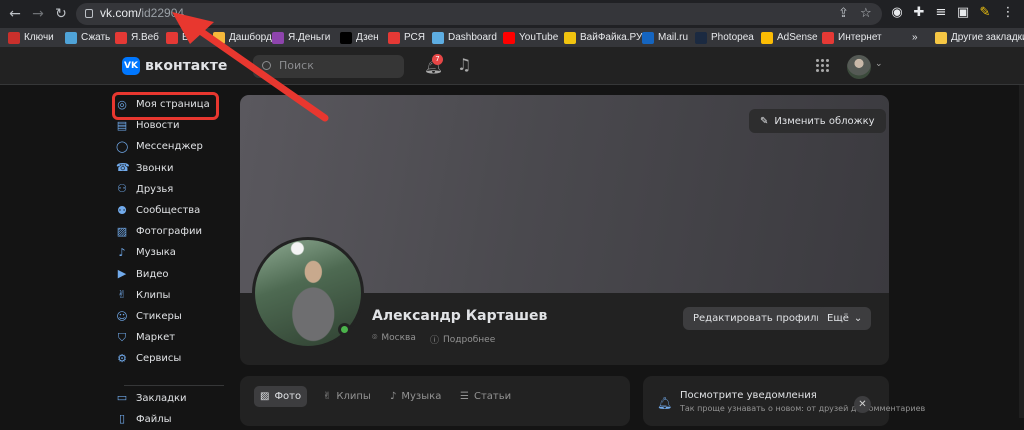 The height and width of the screenshot is (430, 1024). What do you see at coordinates (919, 13) in the screenshot?
I see `puzzle-icon: ✚` at bounding box center [919, 13].